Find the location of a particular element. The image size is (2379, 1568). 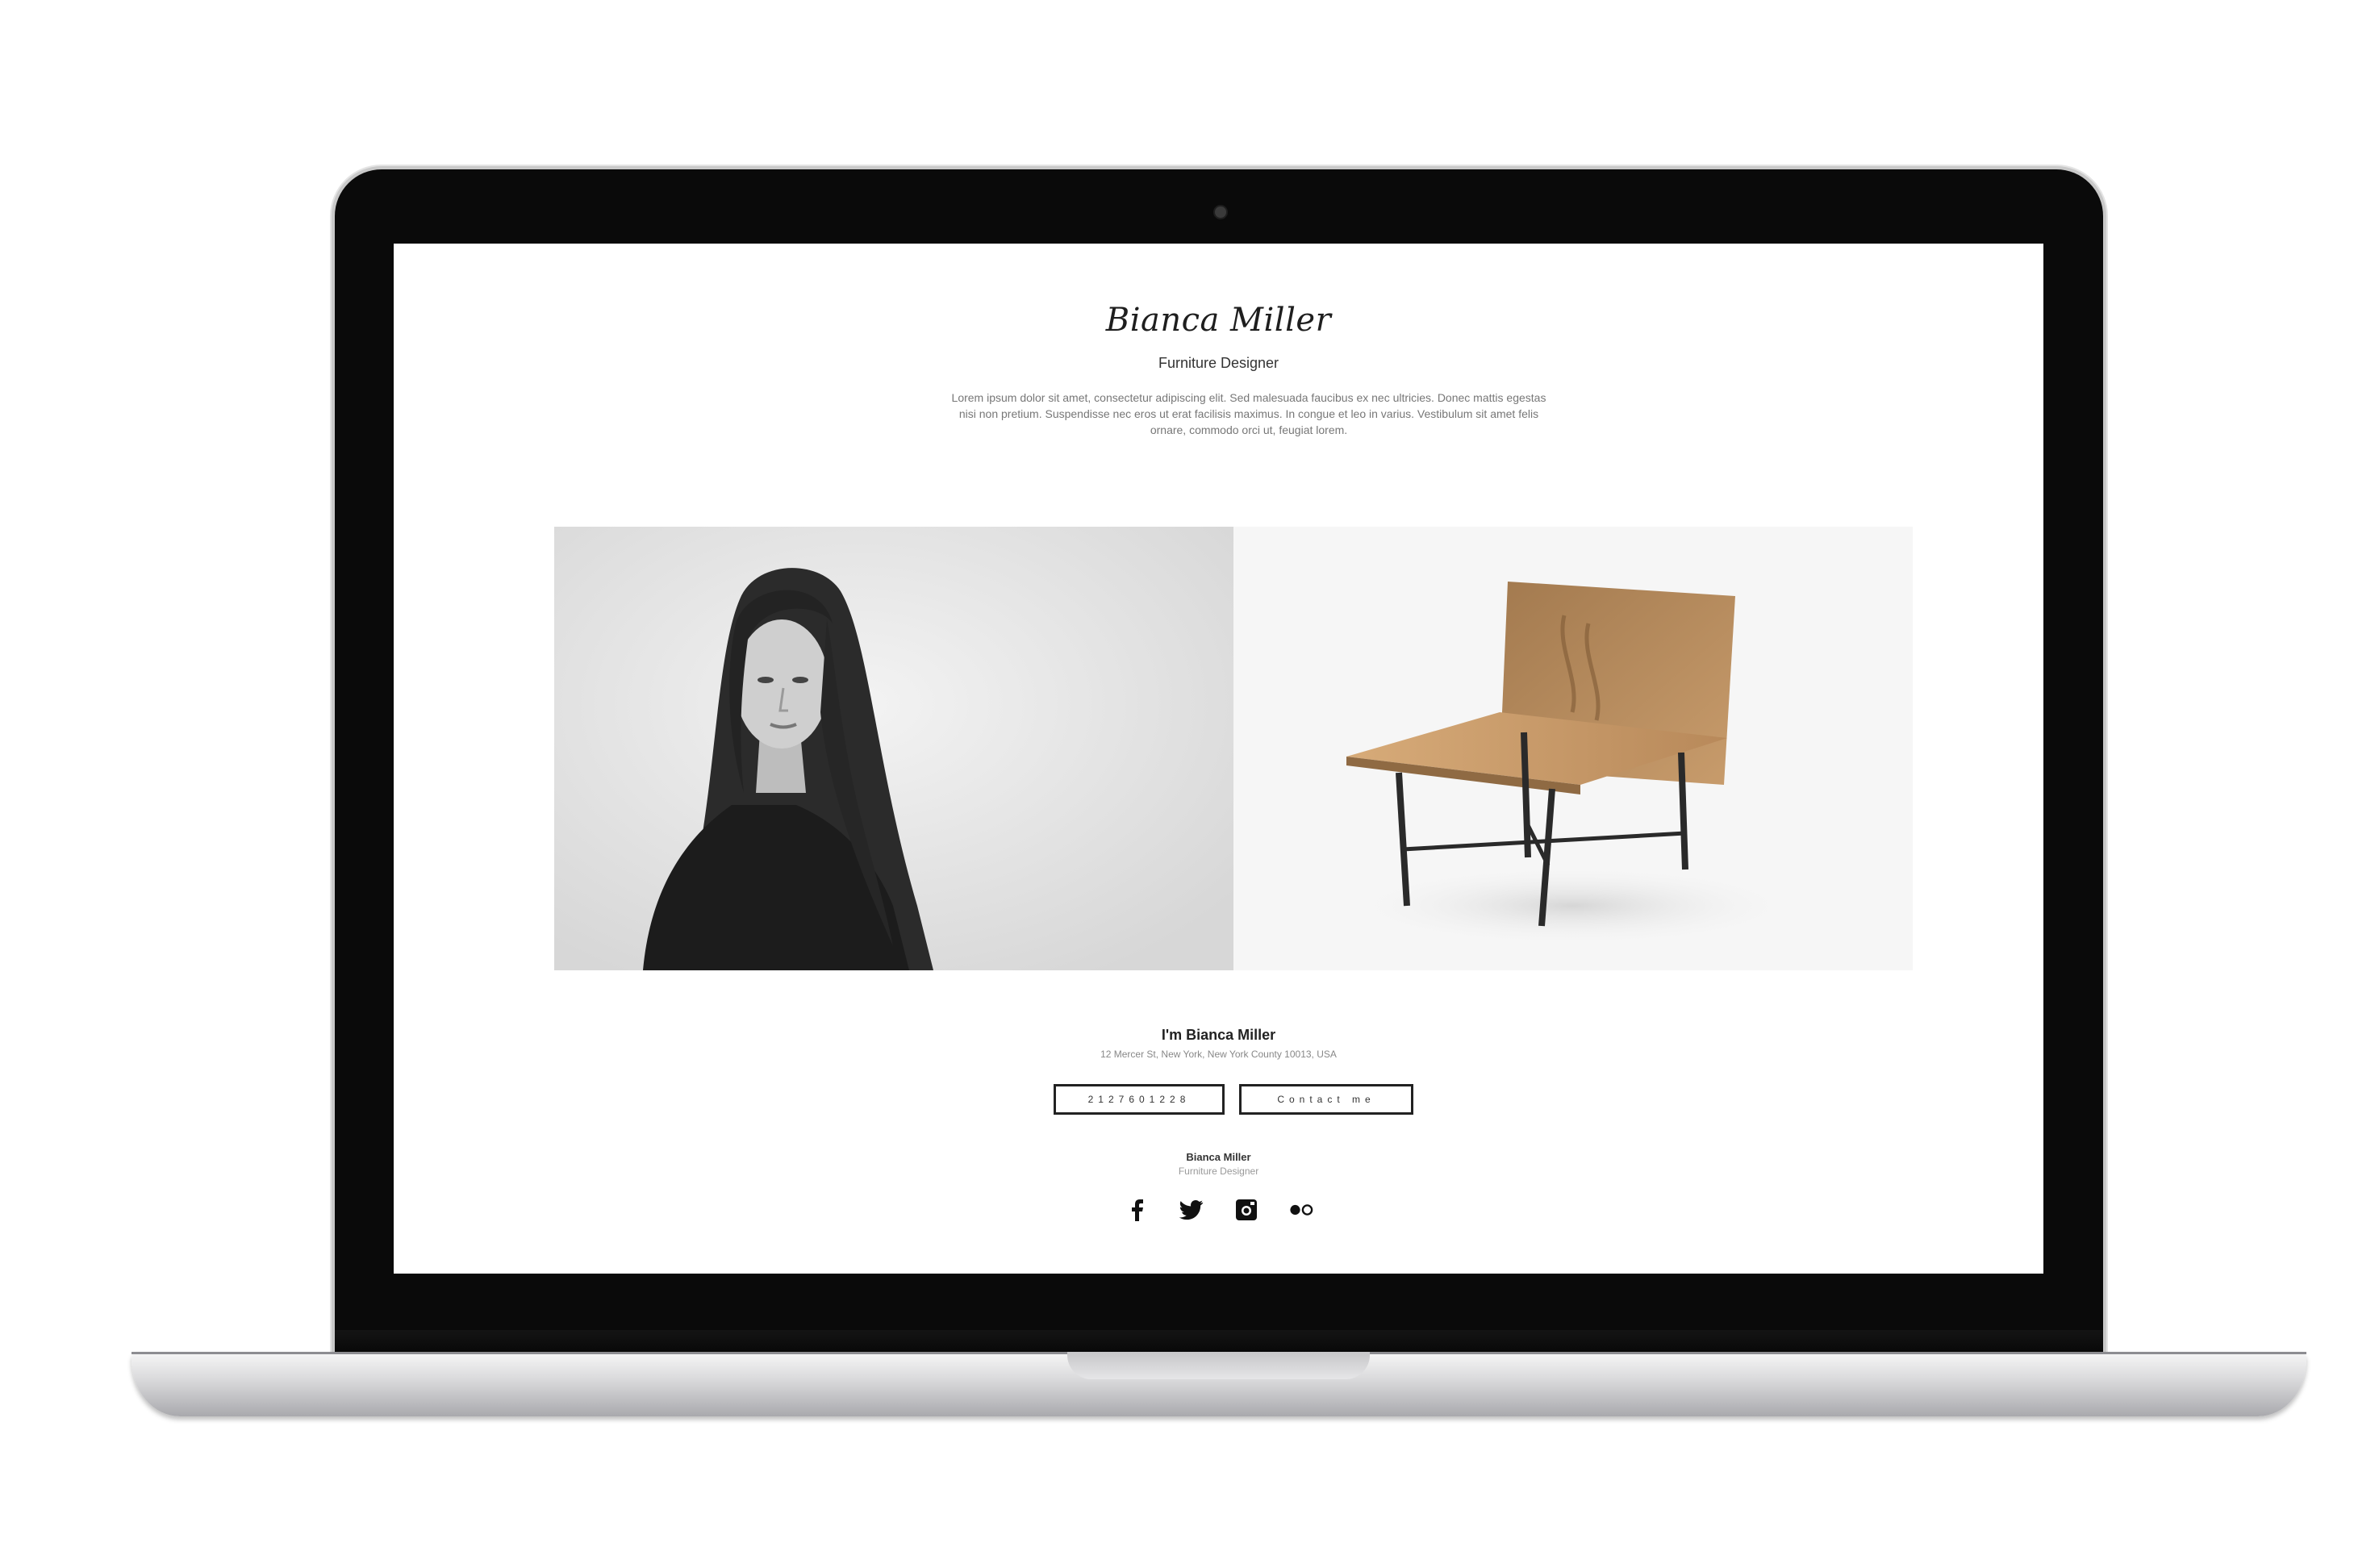

webcam is located at coordinates (1221, 212).